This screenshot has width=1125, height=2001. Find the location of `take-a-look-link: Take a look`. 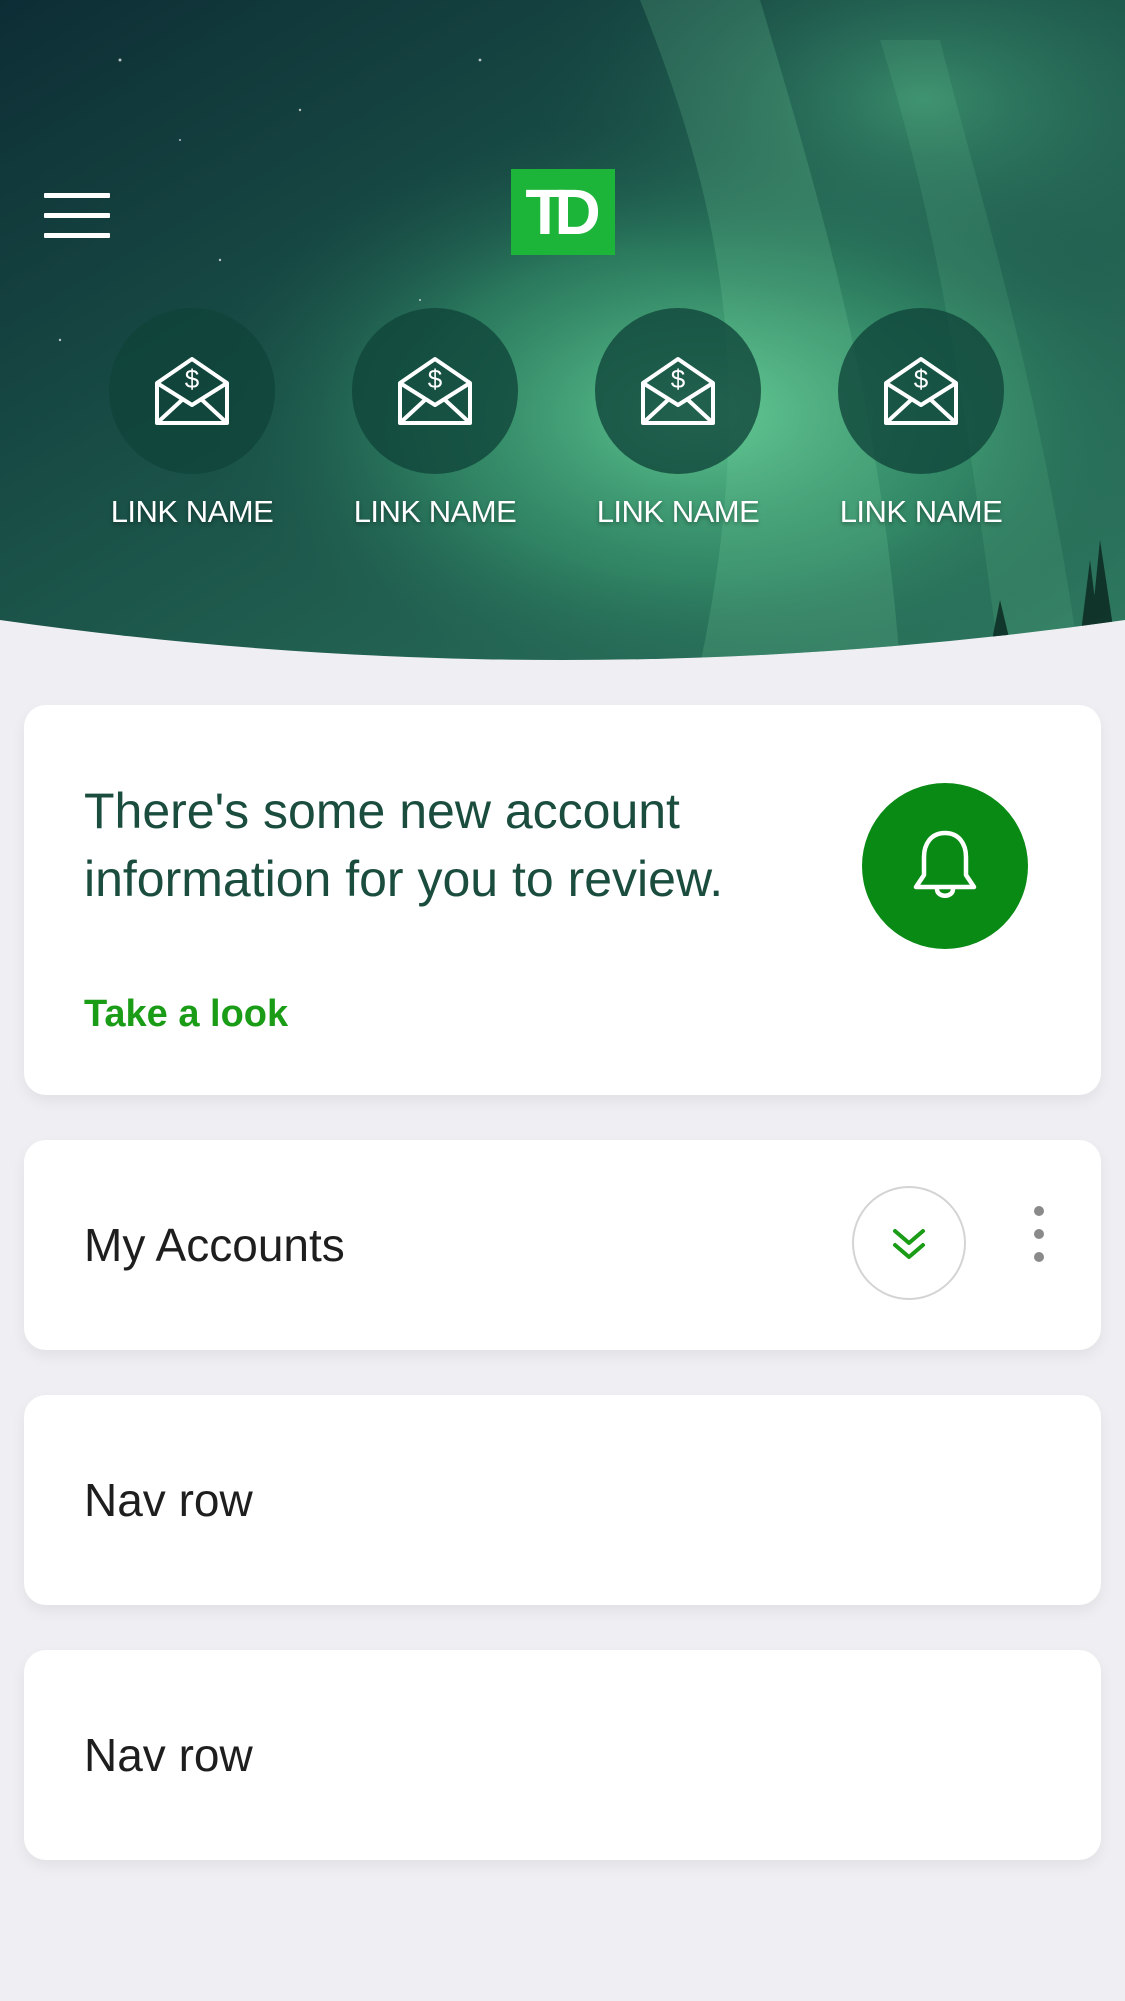

take-a-look-link: Take a look is located at coordinates (186, 1014).